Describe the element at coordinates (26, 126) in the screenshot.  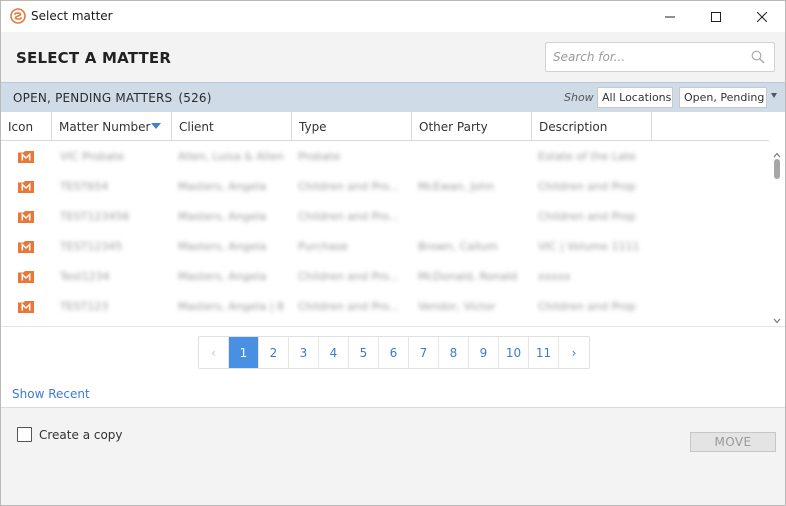
I see `column-header-icon: Icon` at that location.